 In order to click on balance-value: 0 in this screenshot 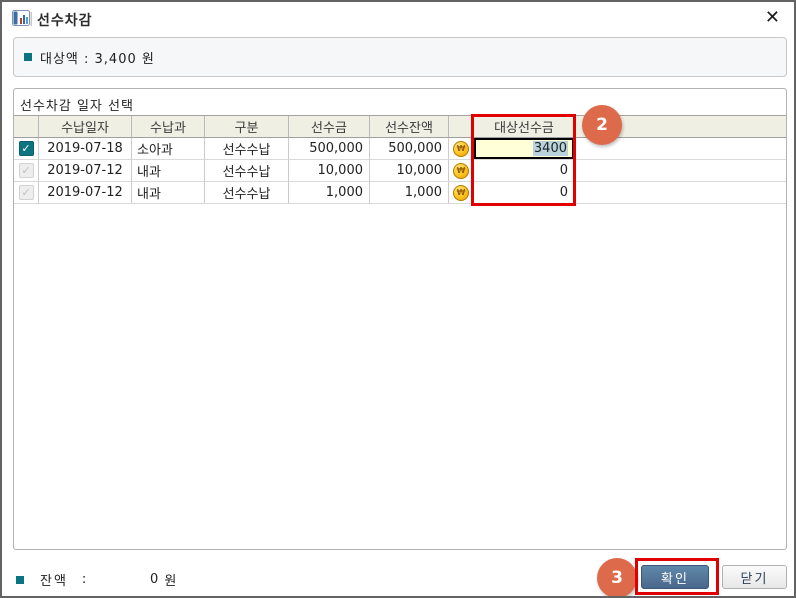, I will do `click(154, 579)`.